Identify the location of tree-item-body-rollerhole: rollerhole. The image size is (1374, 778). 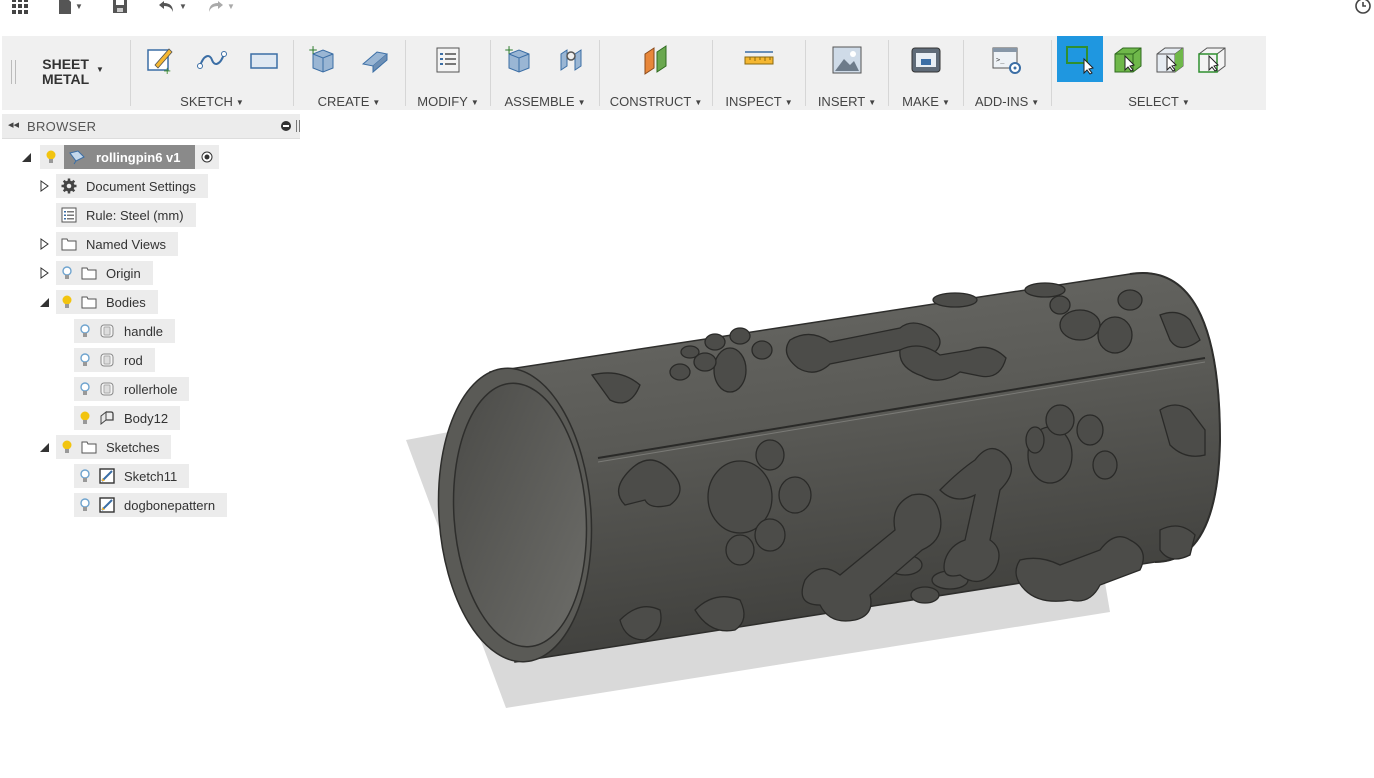
(132, 389).